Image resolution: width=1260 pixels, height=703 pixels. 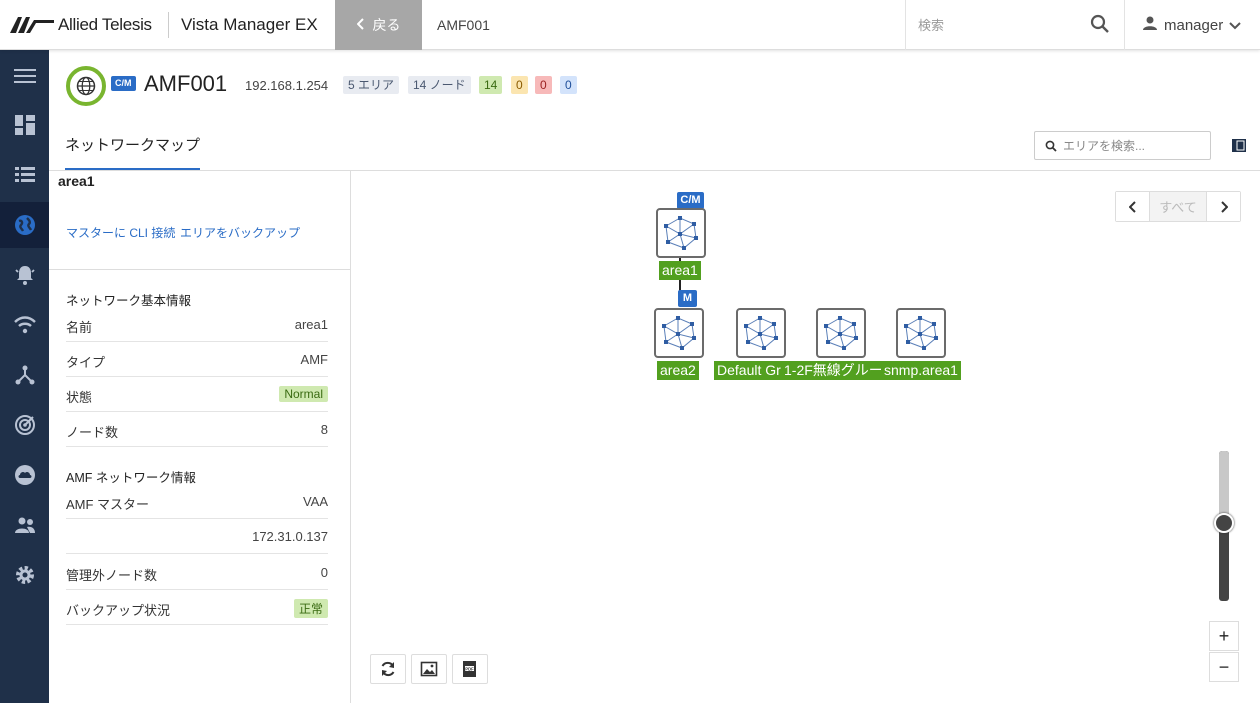 I want to click on area-backup-link: エリアをバックアップ, so click(x=240, y=232).